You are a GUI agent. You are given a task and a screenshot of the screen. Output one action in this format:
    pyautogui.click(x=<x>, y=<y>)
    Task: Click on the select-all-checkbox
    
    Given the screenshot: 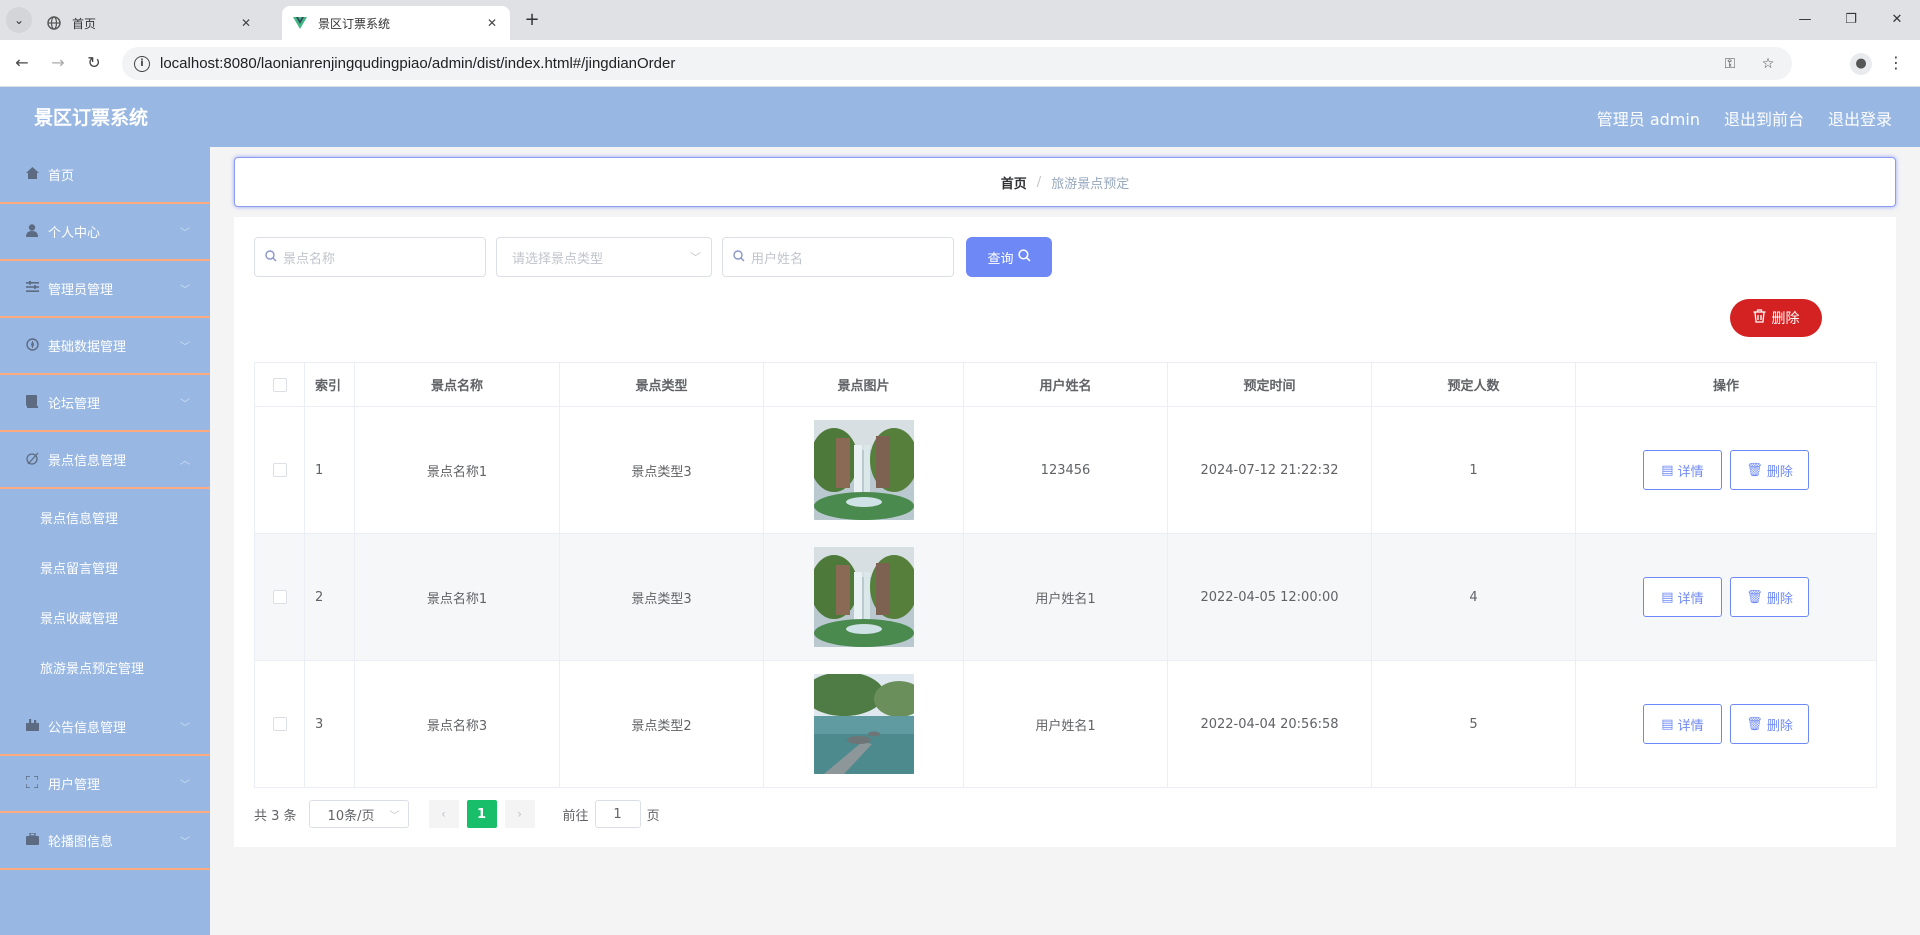 What is the action you would take?
    pyautogui.click(x=279, y=384)
    